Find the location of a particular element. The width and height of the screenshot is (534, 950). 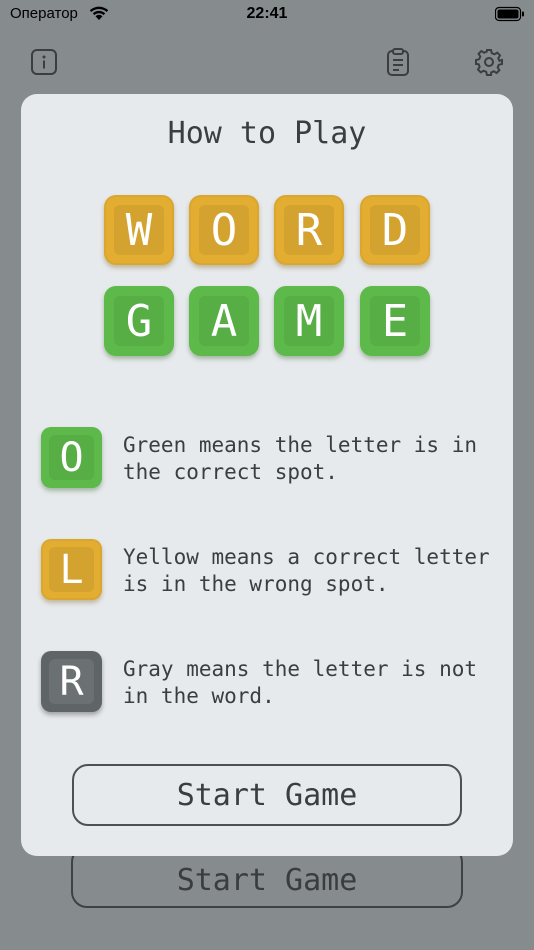

word-tile-d: D is located at coordinates (395, 230).